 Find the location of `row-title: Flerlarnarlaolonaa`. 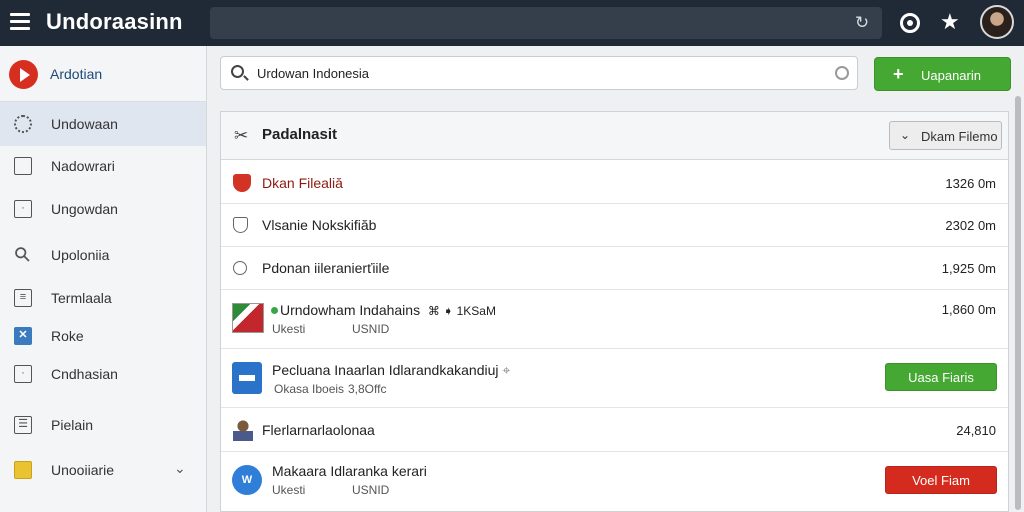

row-title: Flerlarnarlaolonaa is located at coordinates (318, 430).